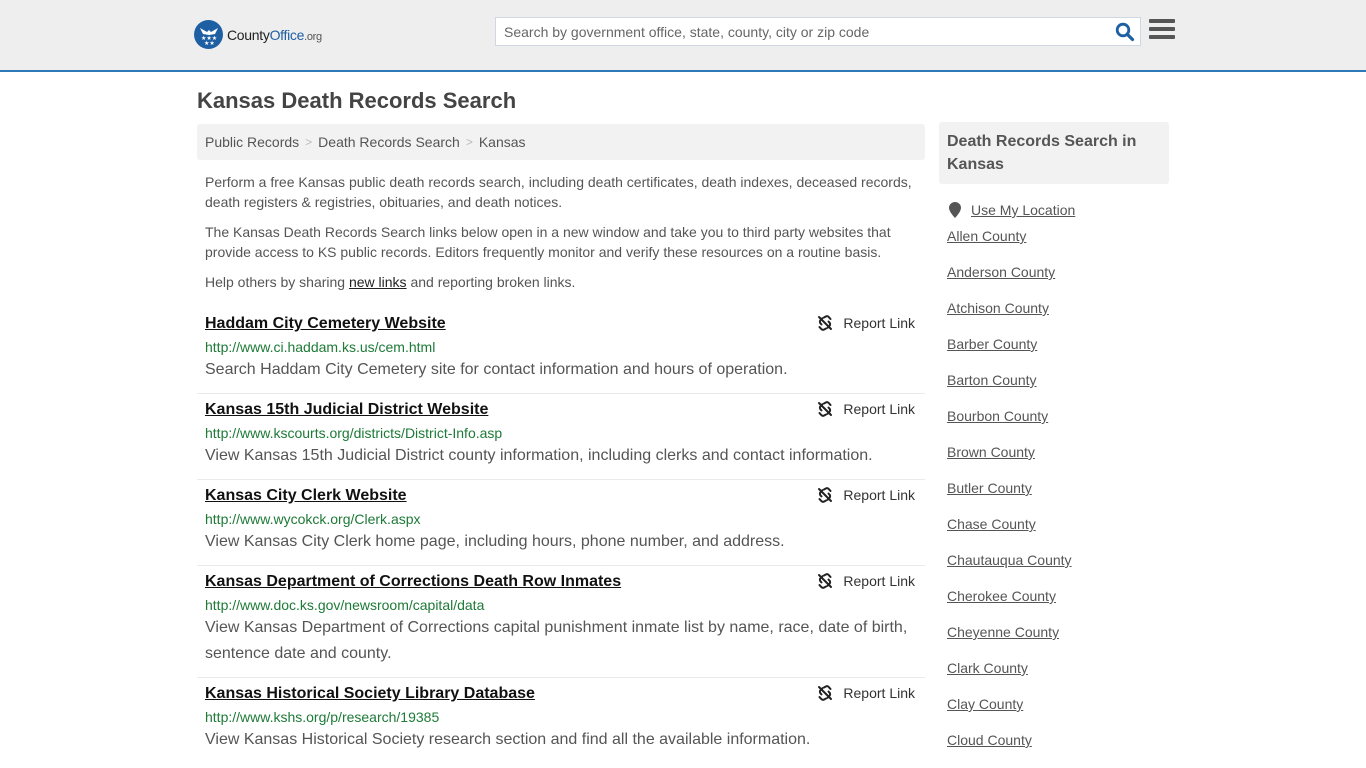 The width and height of the screenshot is (1366, 768). What do you see at coordinates (803, 31) in the screenshot?
I see `search-input` at bounding box center [803, 31].